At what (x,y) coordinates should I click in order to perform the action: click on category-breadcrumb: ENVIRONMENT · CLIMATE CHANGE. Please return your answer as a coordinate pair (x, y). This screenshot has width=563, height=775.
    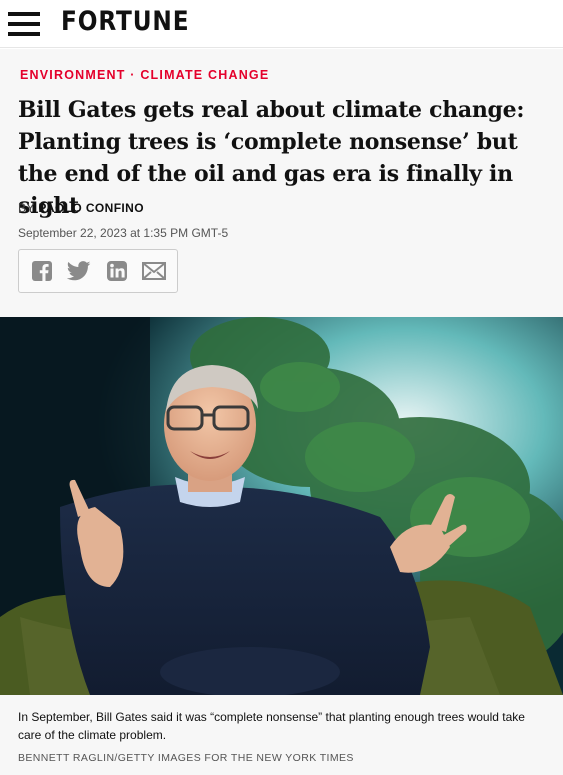
    Looking at the image, I should click on (144, 75).